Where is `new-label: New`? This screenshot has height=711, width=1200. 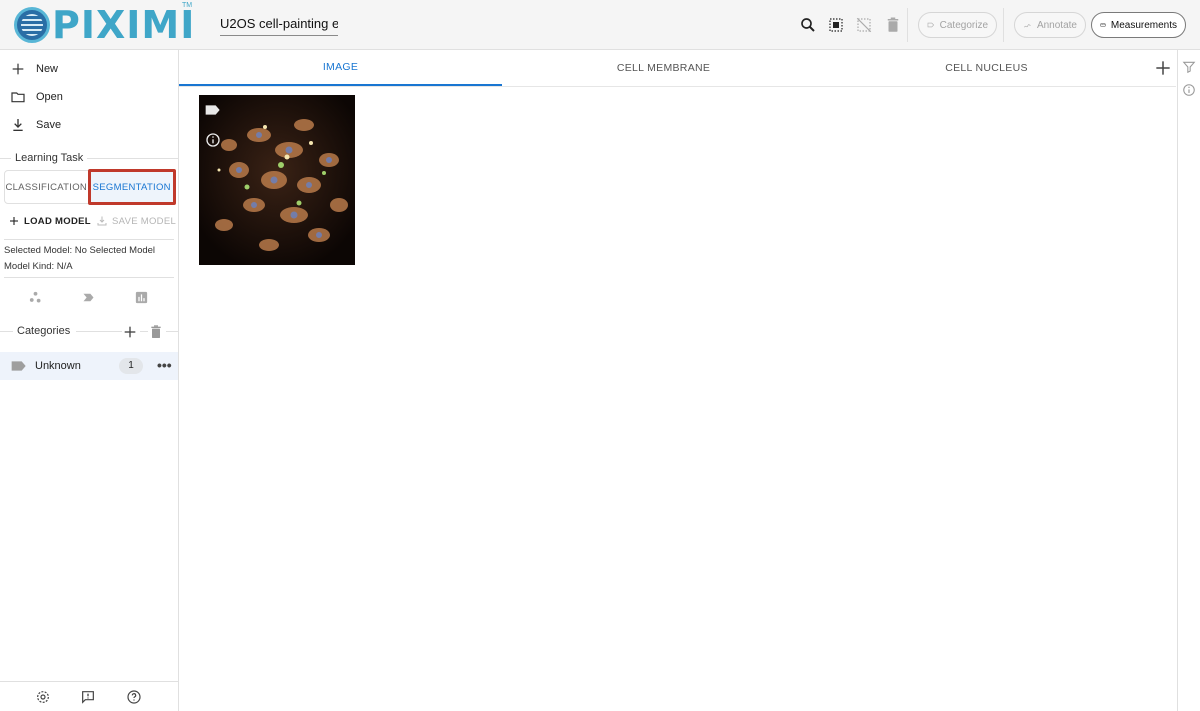 new-label: New is located at coordinates (47, 69).